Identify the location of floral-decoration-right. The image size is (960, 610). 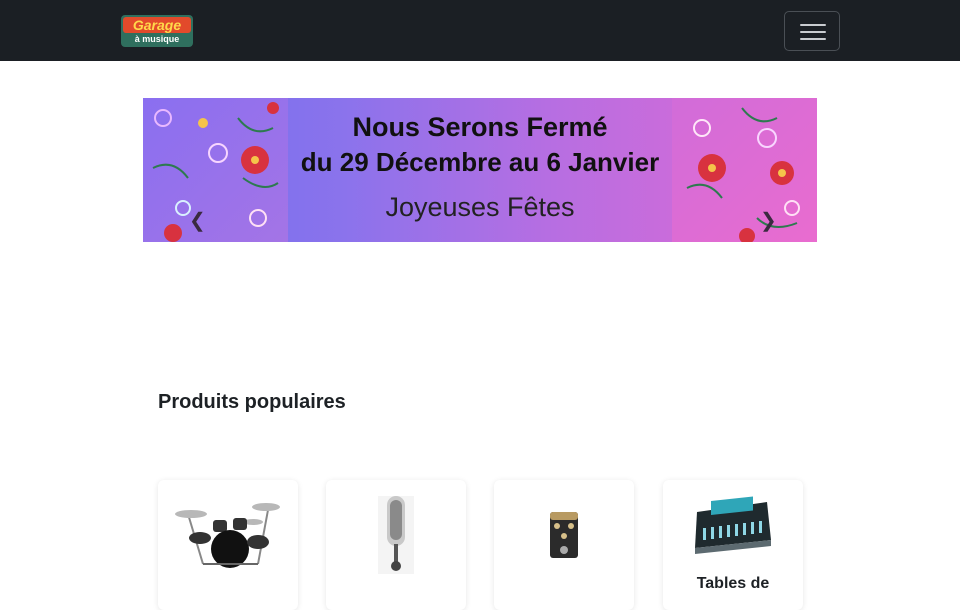
(744, 170).